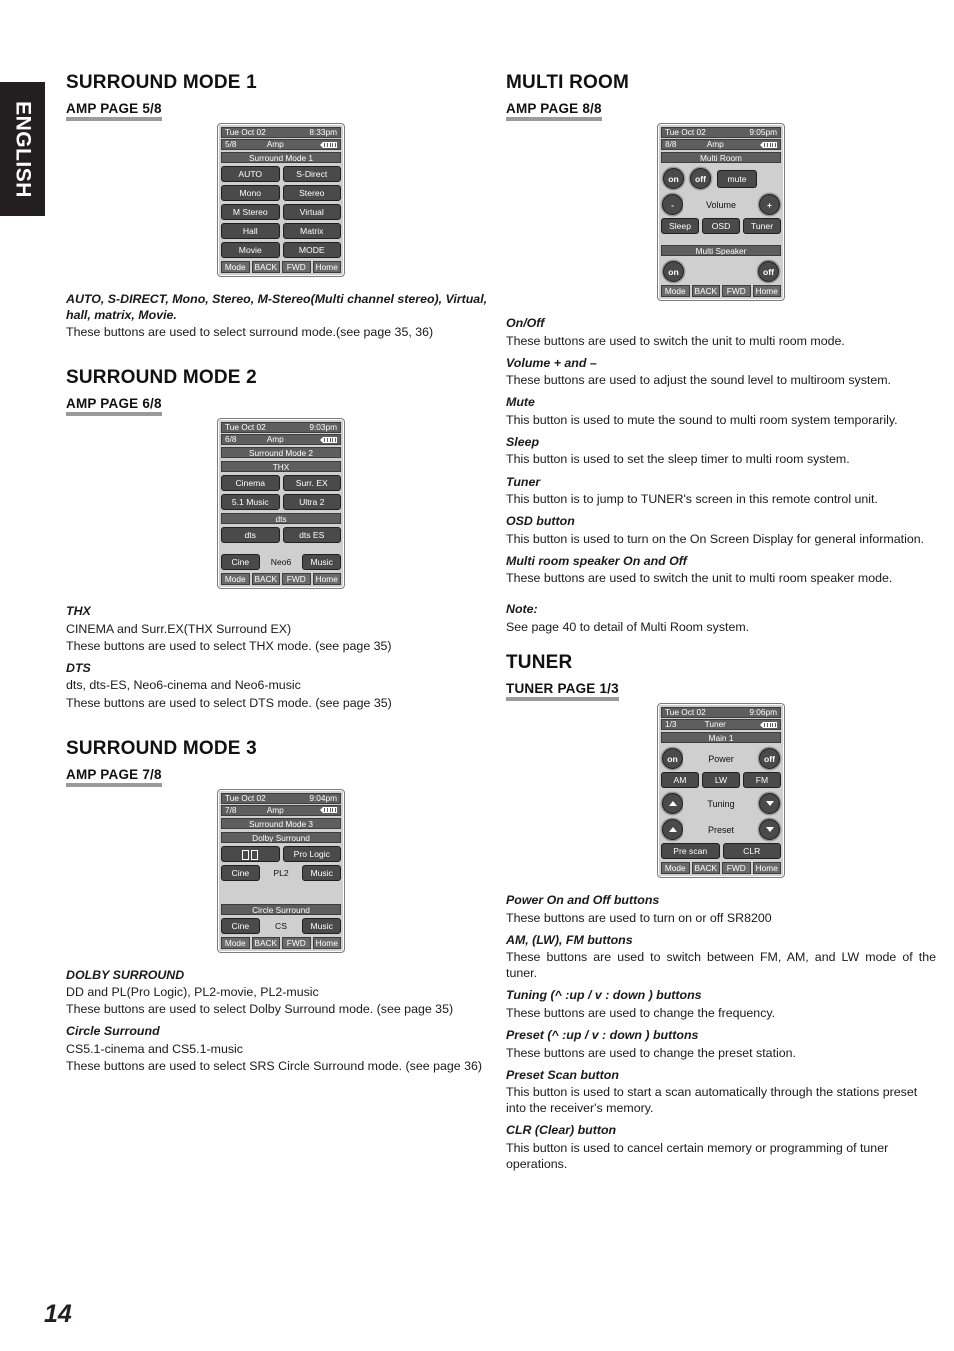  What do you see at coordinates (721, 780) in the screenshot?
I see `tuner-lw-button: LW` at bounding box center [721, 780].